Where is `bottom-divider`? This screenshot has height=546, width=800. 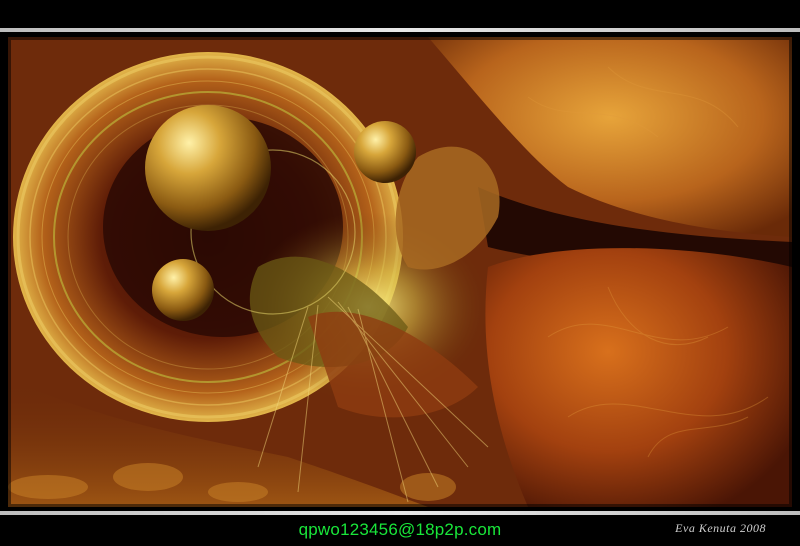 bottom-divider is located at coordinates (400, 513).